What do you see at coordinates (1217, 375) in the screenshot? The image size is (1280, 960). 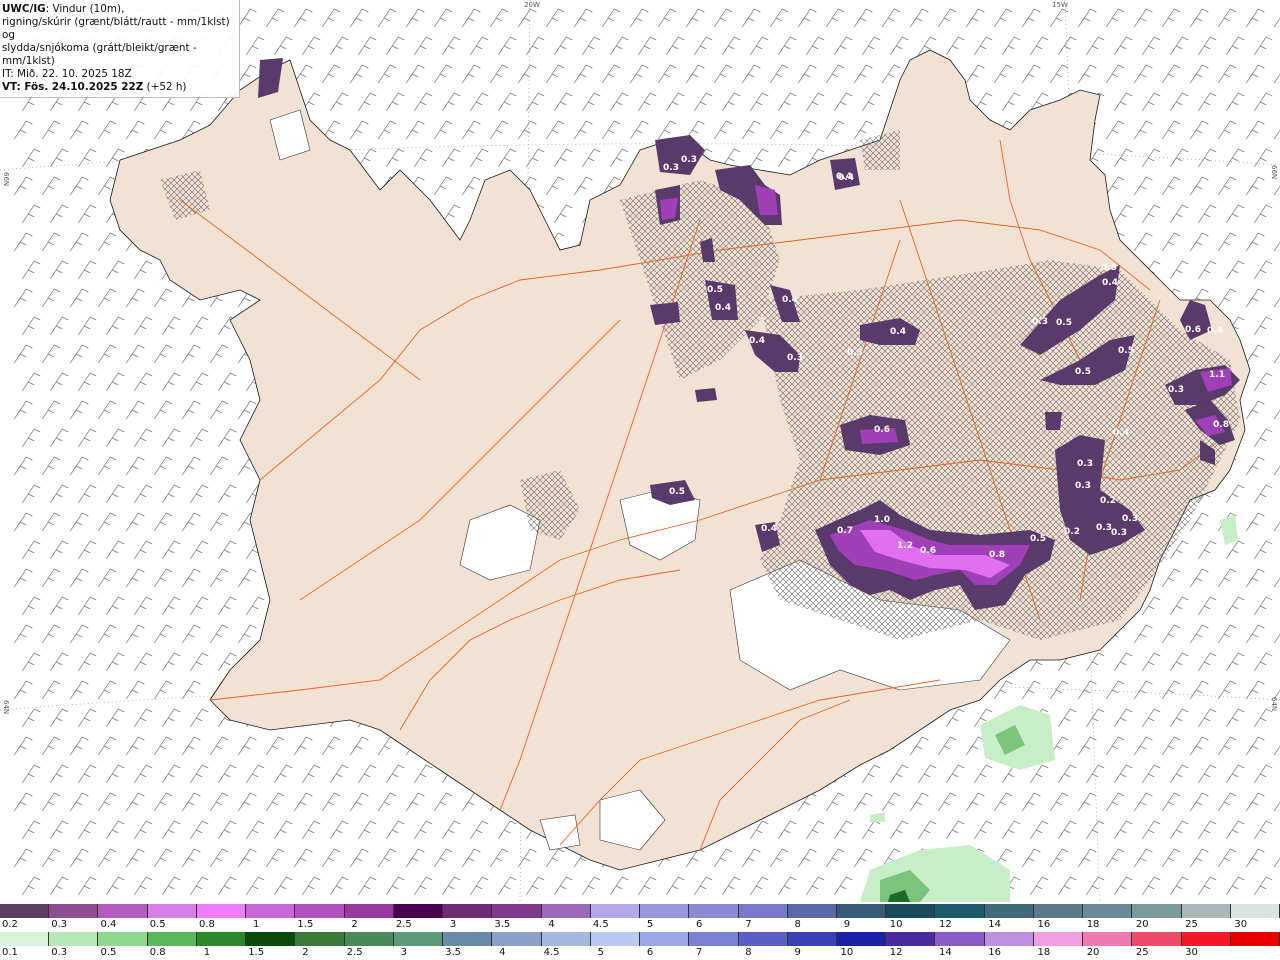 I see `precip-value-label: 1.1` at bounding box center [1217, 375].